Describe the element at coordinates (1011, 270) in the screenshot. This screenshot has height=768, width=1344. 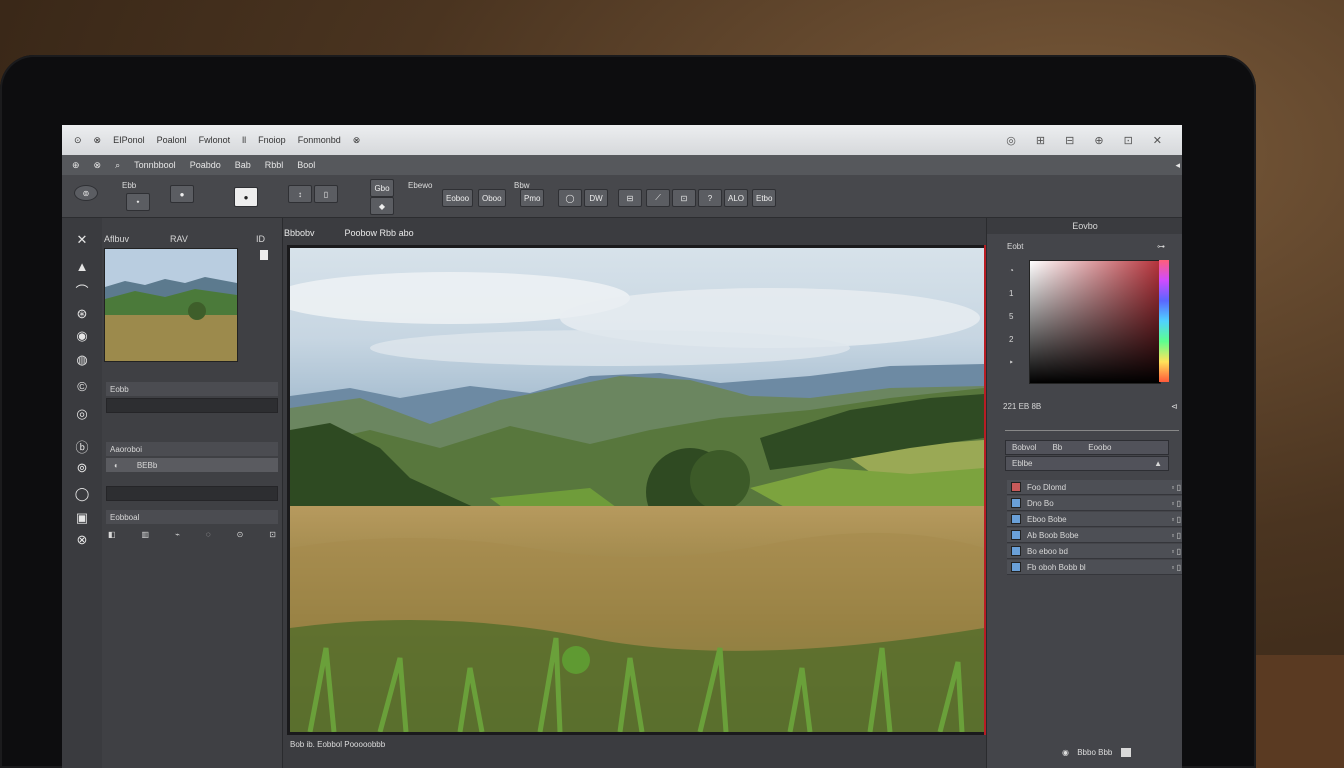
I see `channel-icon: ◔` at that location.